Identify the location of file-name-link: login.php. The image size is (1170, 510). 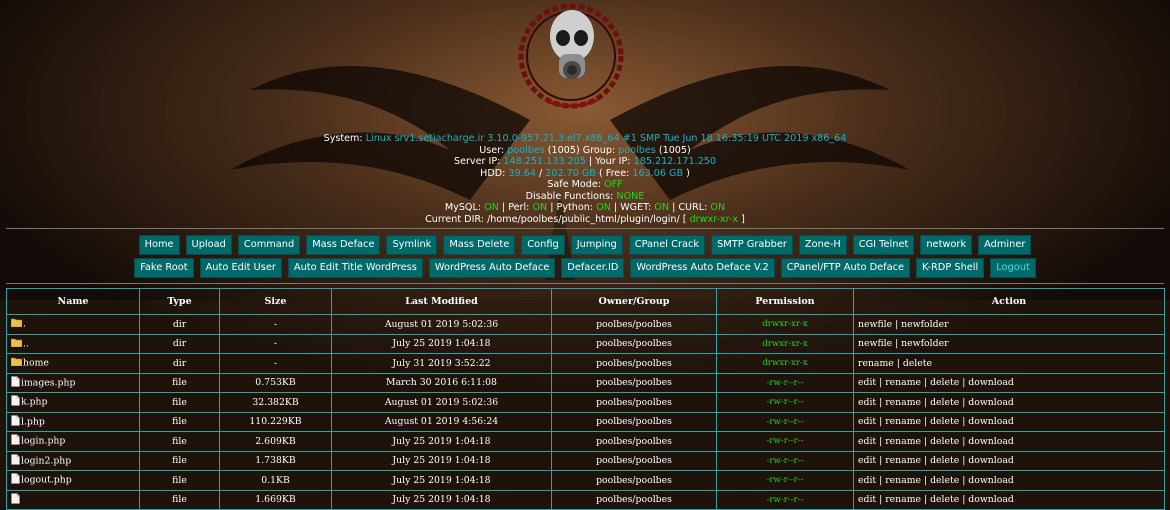
(43, 441).